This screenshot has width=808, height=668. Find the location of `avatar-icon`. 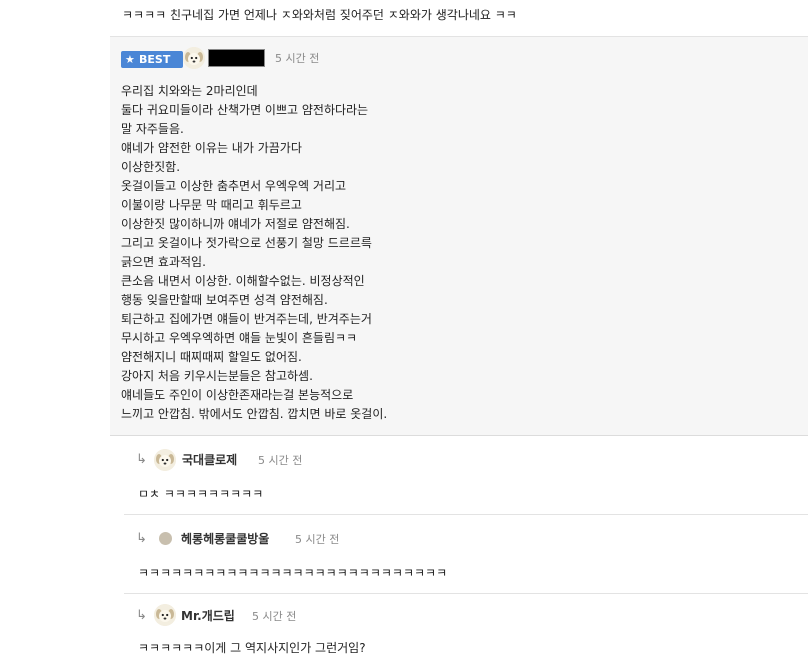

avatar-icon is located at coordinates (165, 538).